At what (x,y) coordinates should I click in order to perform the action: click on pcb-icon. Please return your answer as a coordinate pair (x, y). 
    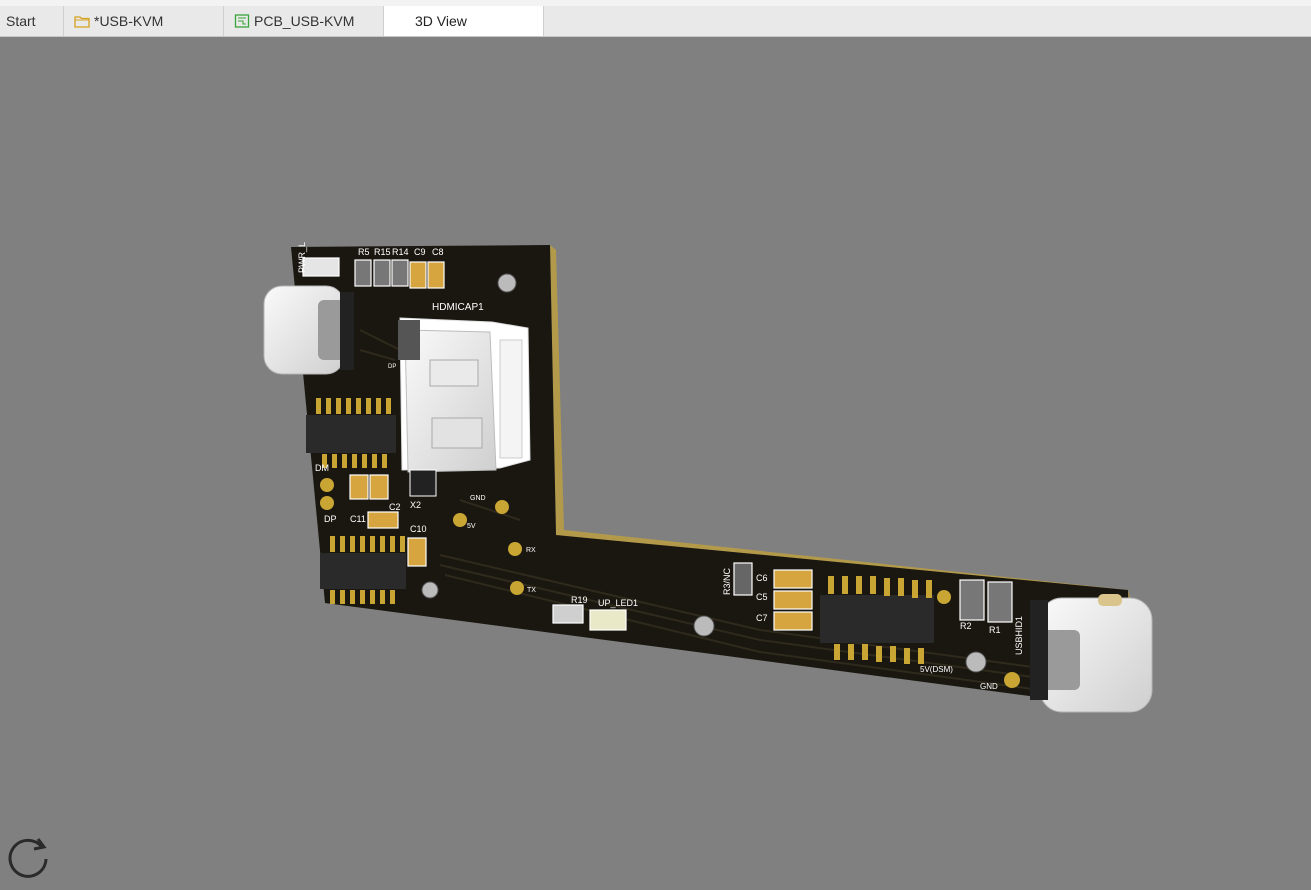
    Looking at the image, I should click on (242, 21).